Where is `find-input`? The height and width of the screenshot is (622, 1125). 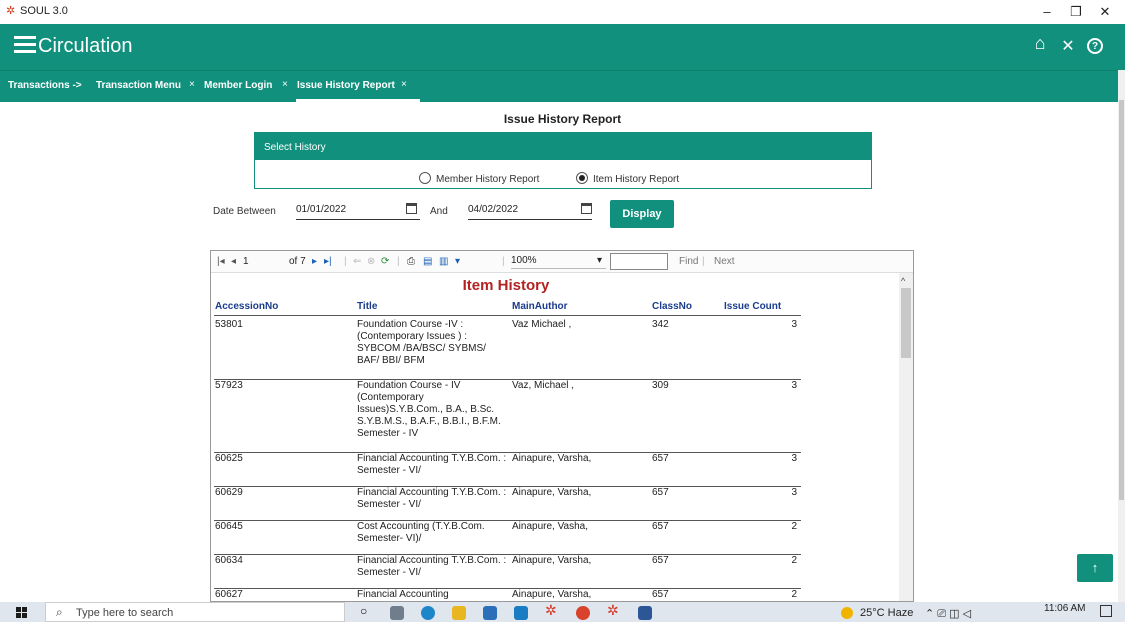
find-input is located at coordinates (639, 261).